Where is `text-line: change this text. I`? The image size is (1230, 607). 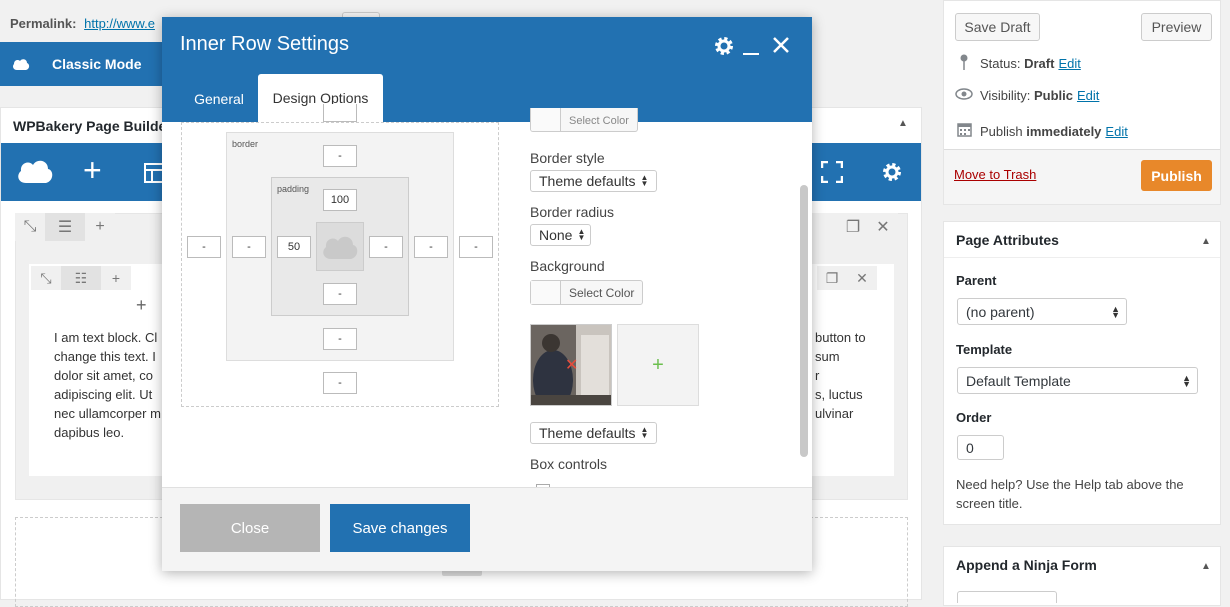 text-line: change this text. I is located at coordinates (105, 356).